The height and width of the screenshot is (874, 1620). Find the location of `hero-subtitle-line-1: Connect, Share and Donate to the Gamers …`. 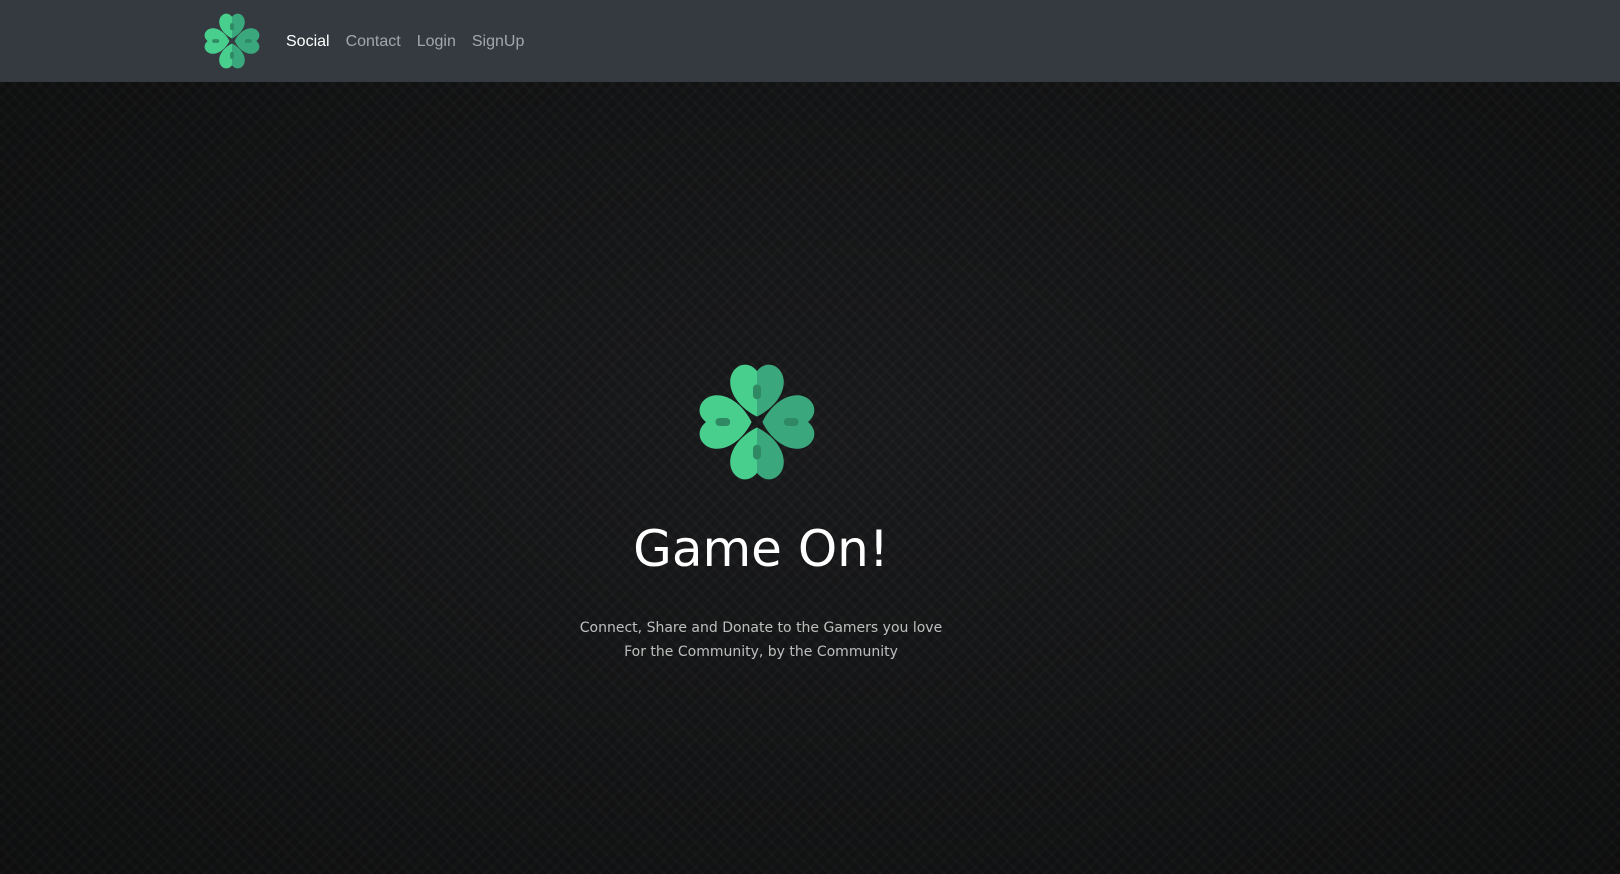

hero-subtitle-line-1: Connect, Share and Donate to the Gamers … is located at coordinates (761, 628).